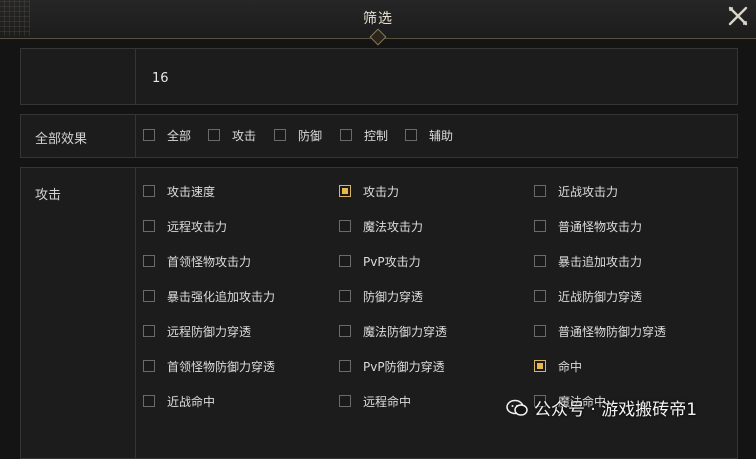 This screenshot has height=459, width=756. Describe the element at coordinates (378, 37) in the screenshot. I see `title-diamond-ornament` at that location.